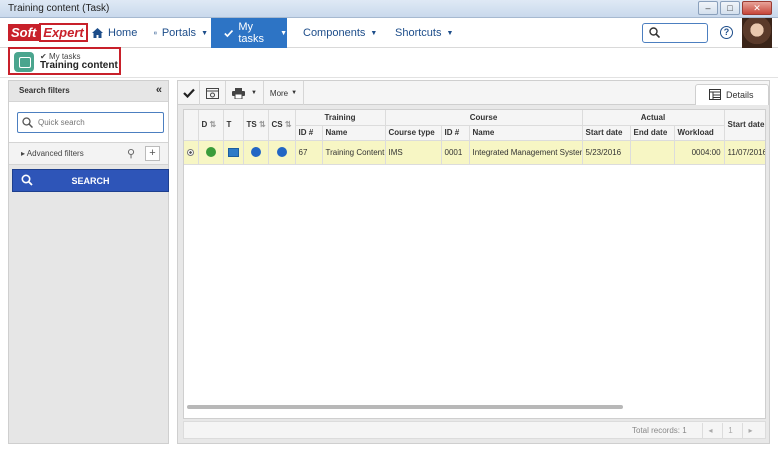 The height and width of the screenshot is (455, 778). Describe the element at coordinates (191, 125) in the screenshot. I see `select-column-header` at that location.